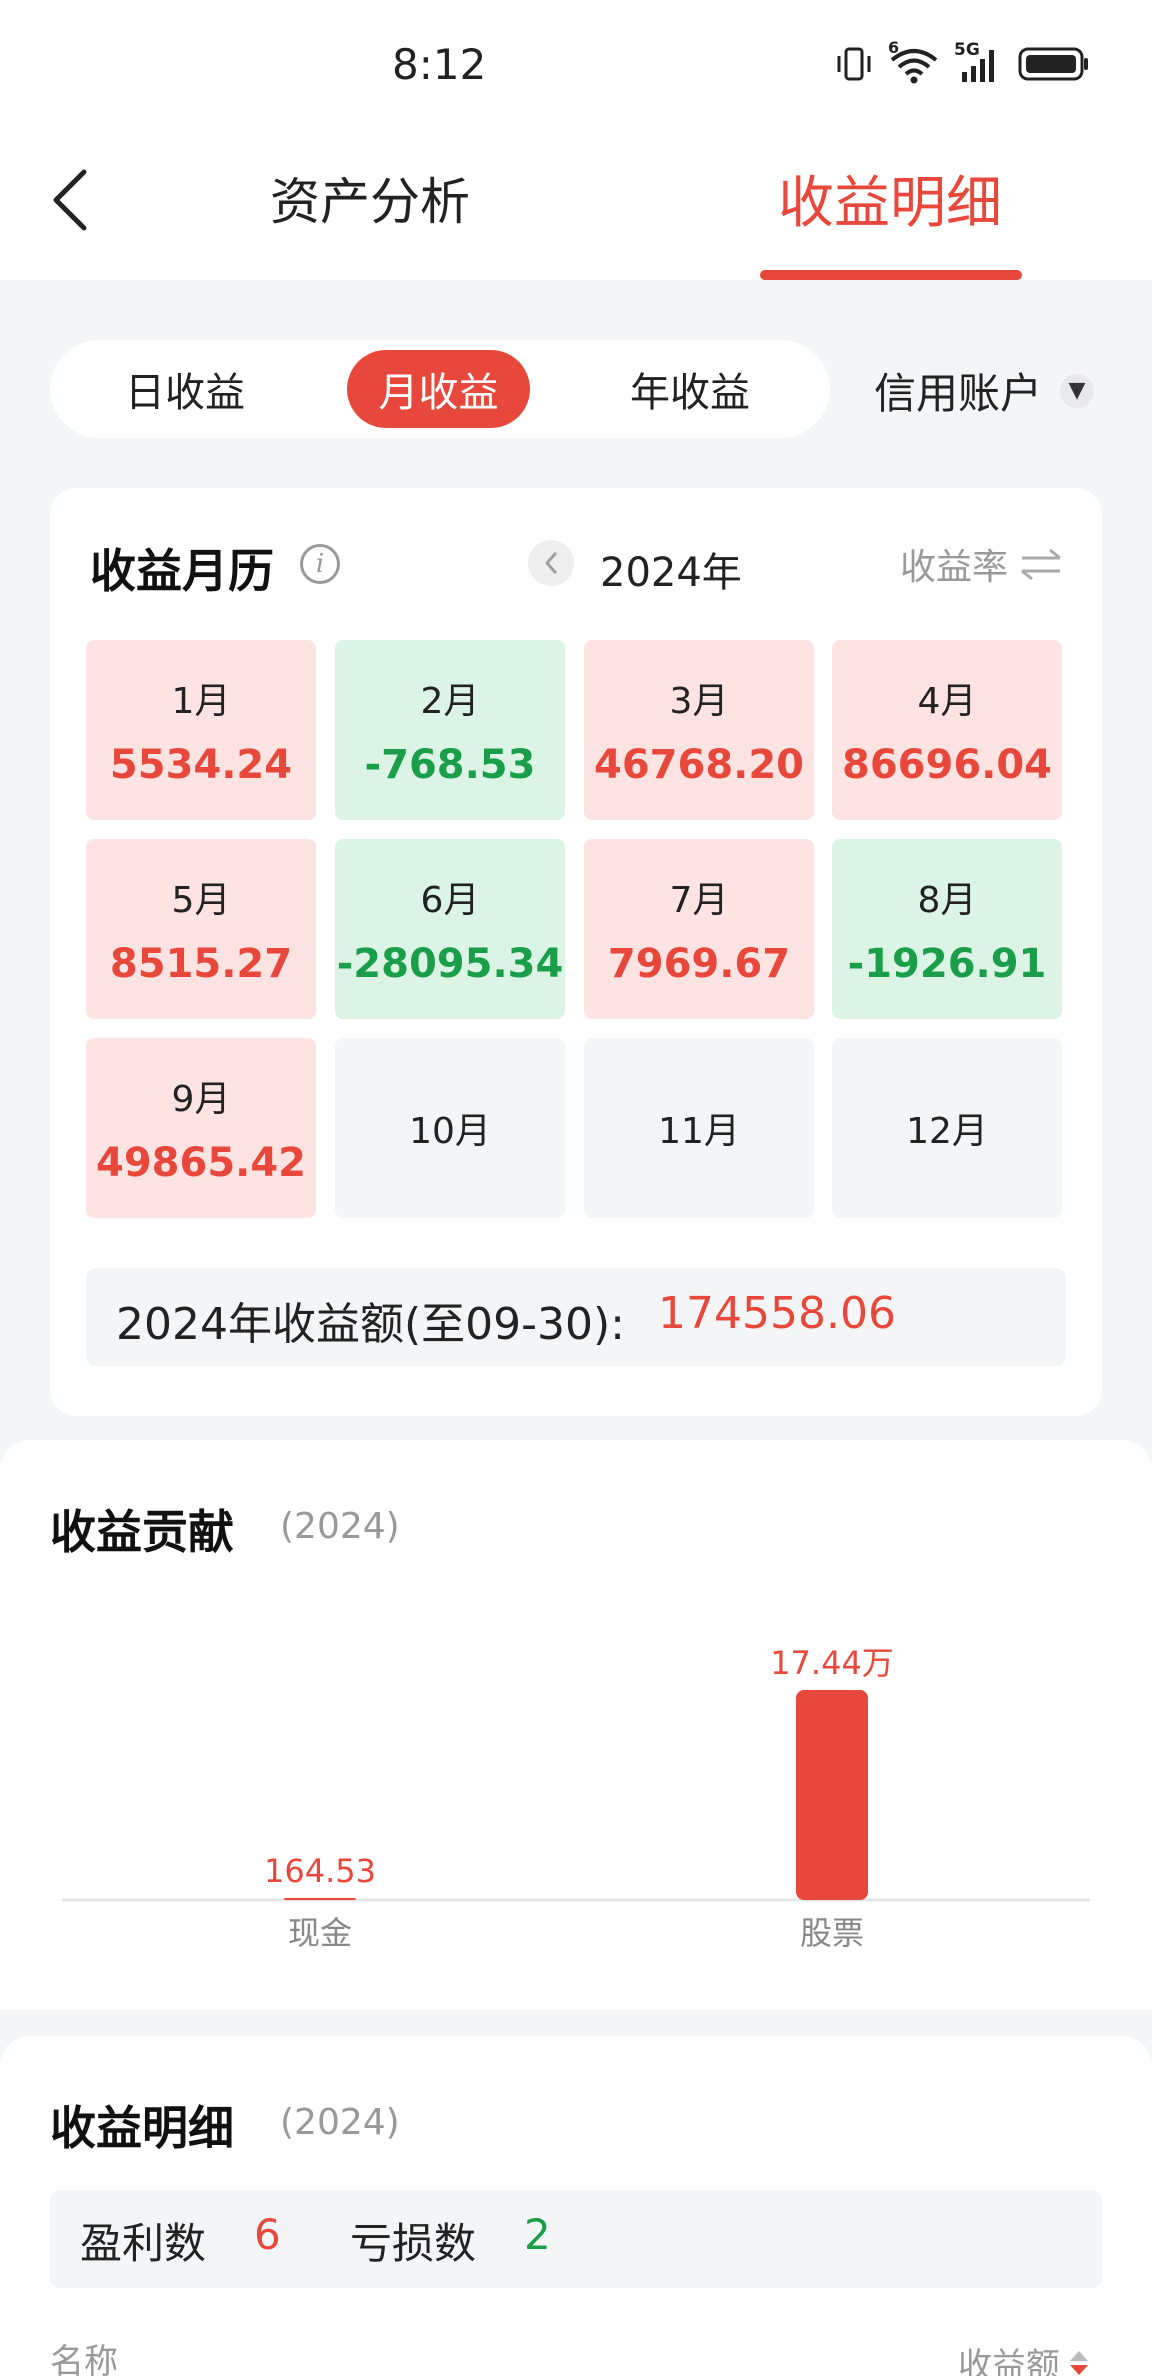 Image resolution: width=1152 pixels, height=2376 pixels. I want to click on month-name: 8月, so click(947, 900).